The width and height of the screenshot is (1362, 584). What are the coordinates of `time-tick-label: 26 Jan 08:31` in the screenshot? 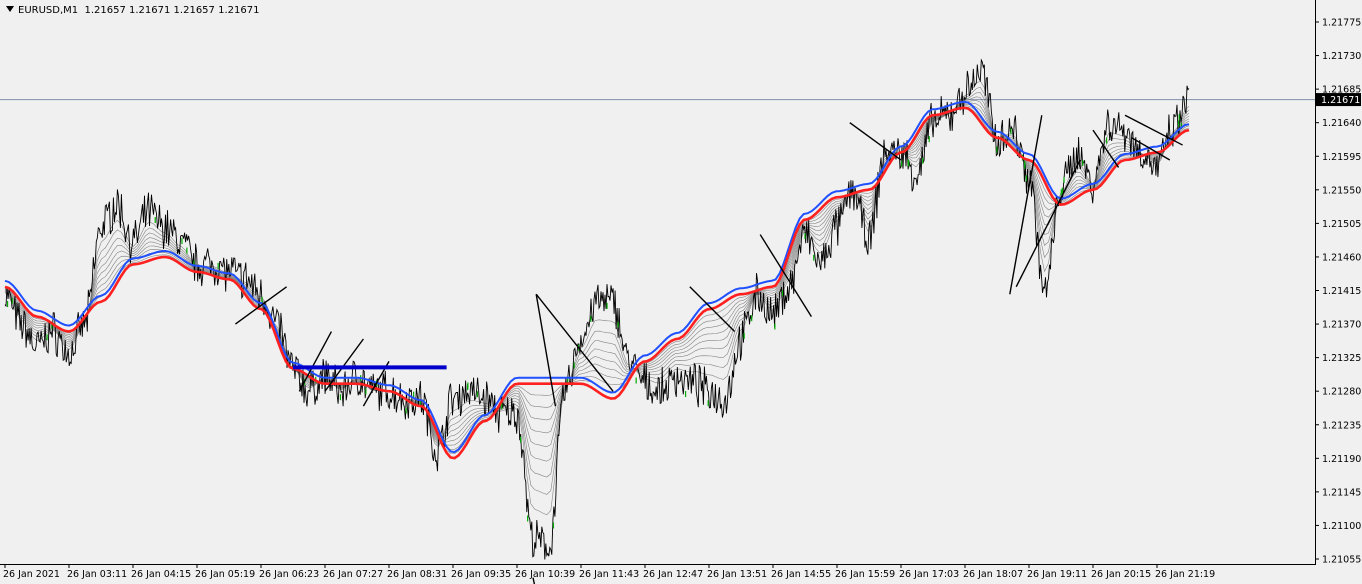 It's located at (417, 574).